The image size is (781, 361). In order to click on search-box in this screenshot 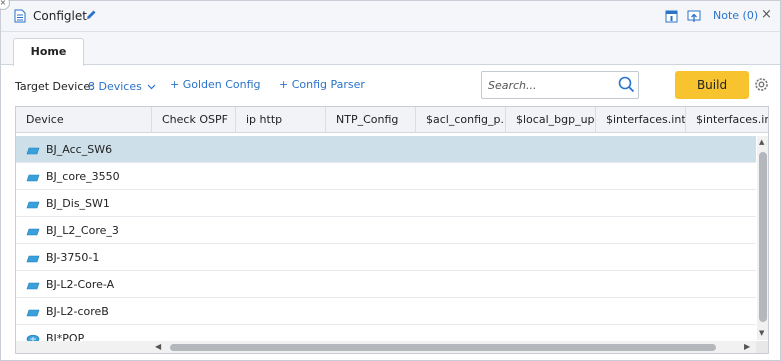, I will do `click(560, 85)`.